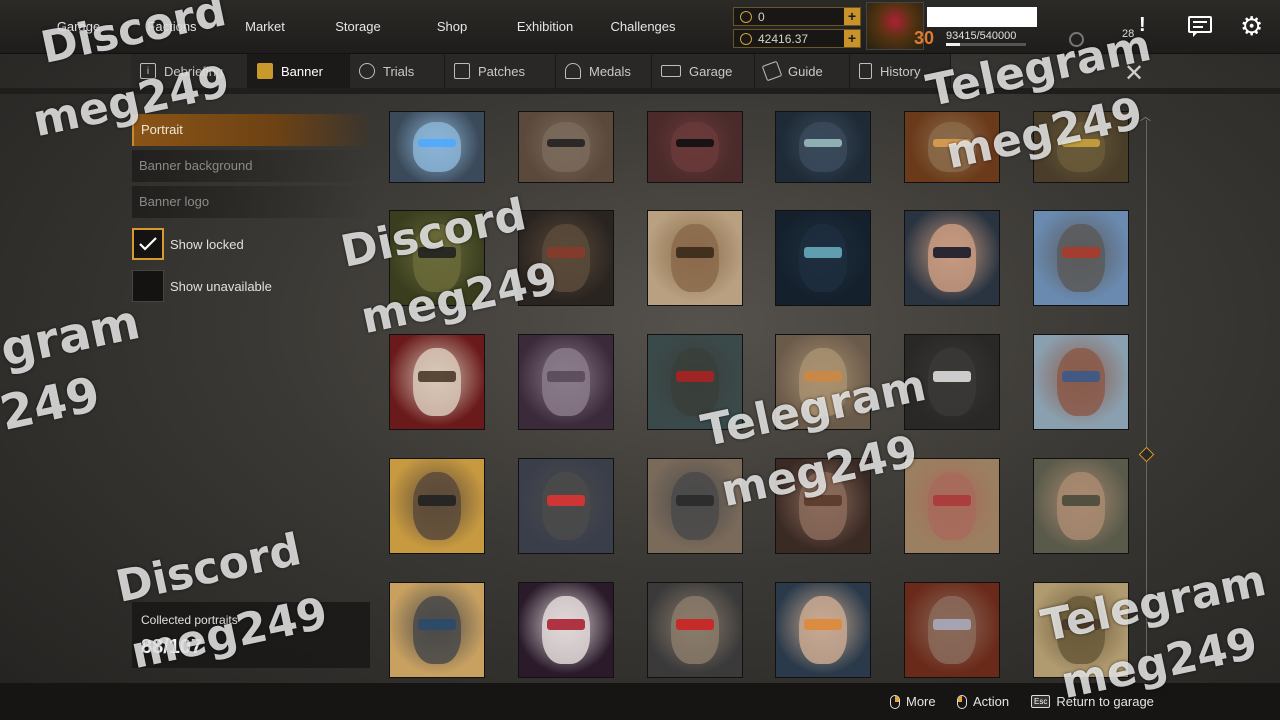 This screenshot has width=1280, height=720. Describe the element at coordinates (251, 166) in the screenshot. I see `category-banner-background: Banner background` at that location.